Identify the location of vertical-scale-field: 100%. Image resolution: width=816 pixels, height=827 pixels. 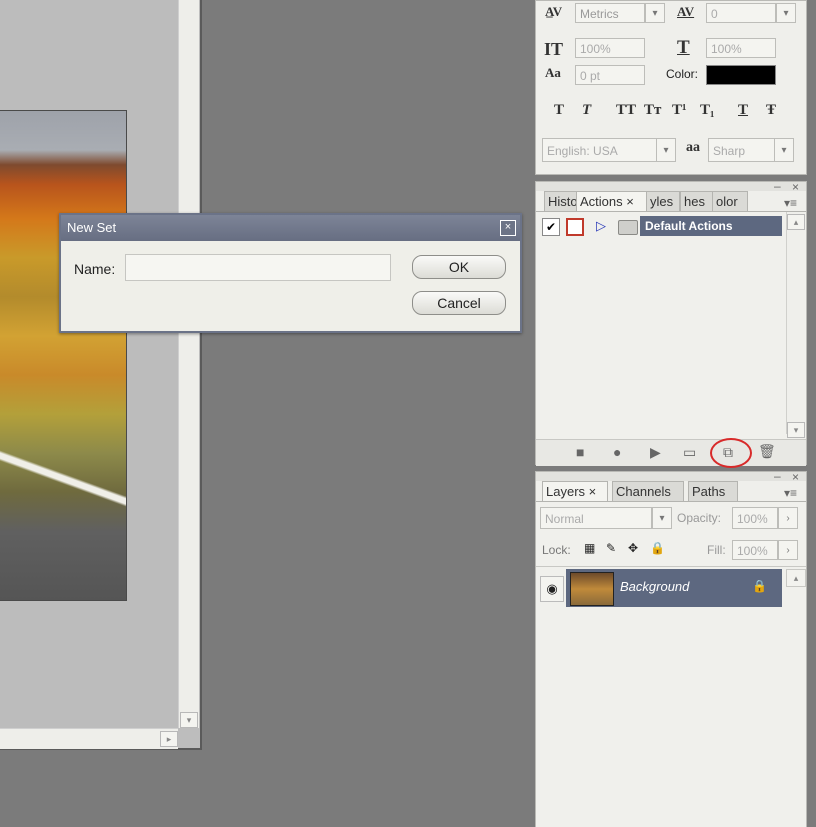
(610, 48).